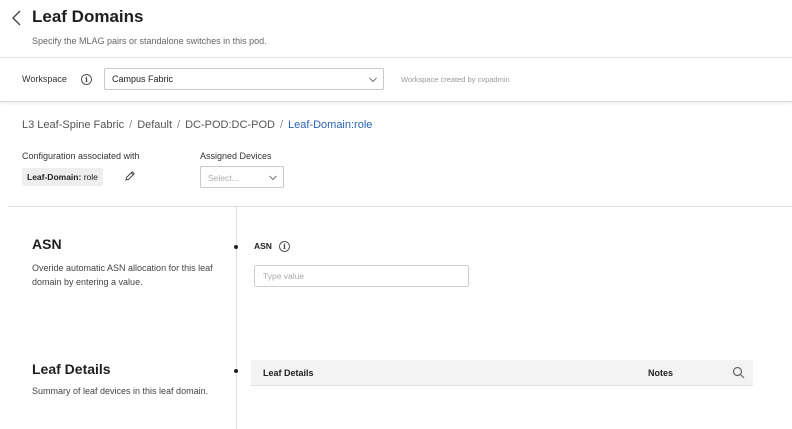 The image size is (792, 429). Describe the element at coordinates (236, 318) in the screenshot. I see `section-rail` at that location.